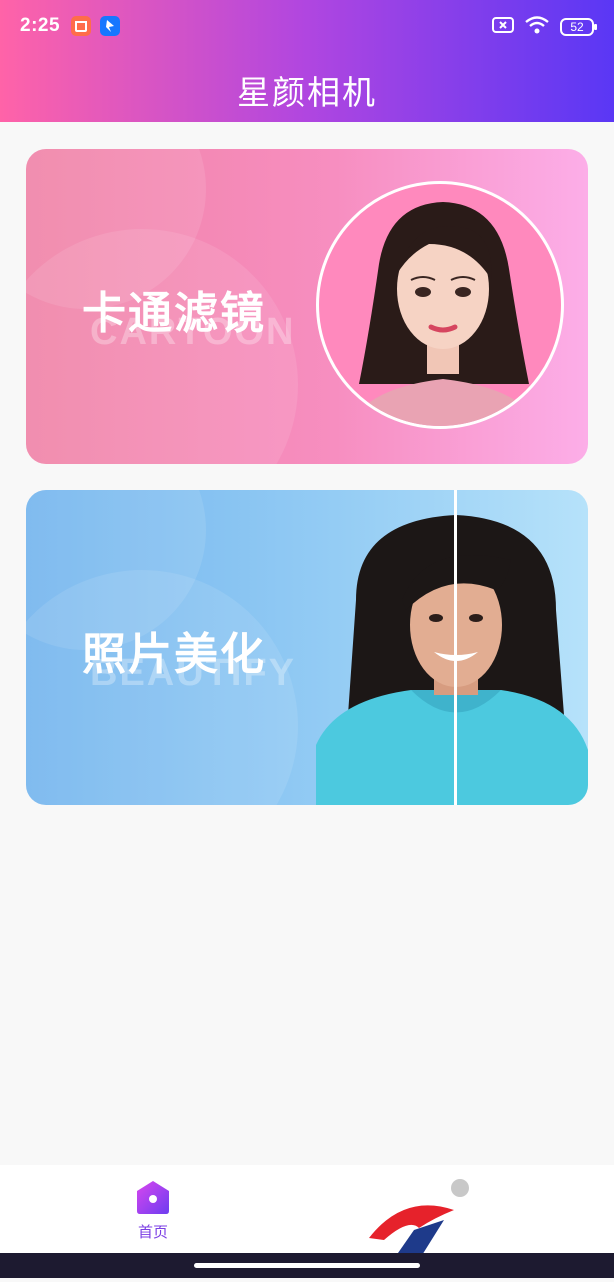 The height and width of the screenshot is (1282, 614). Describe the element at coordinates (452, 660) in the screenshot. I see `before-after-portrait-image` at that location.